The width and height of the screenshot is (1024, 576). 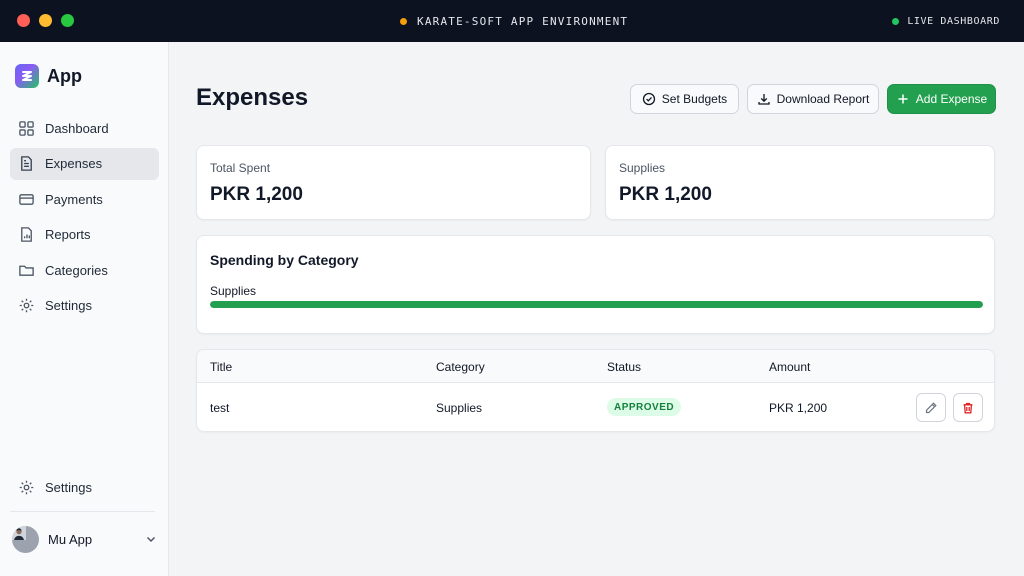 I want to click on spending-title: Spending by Category, so click(x=284, y=260).